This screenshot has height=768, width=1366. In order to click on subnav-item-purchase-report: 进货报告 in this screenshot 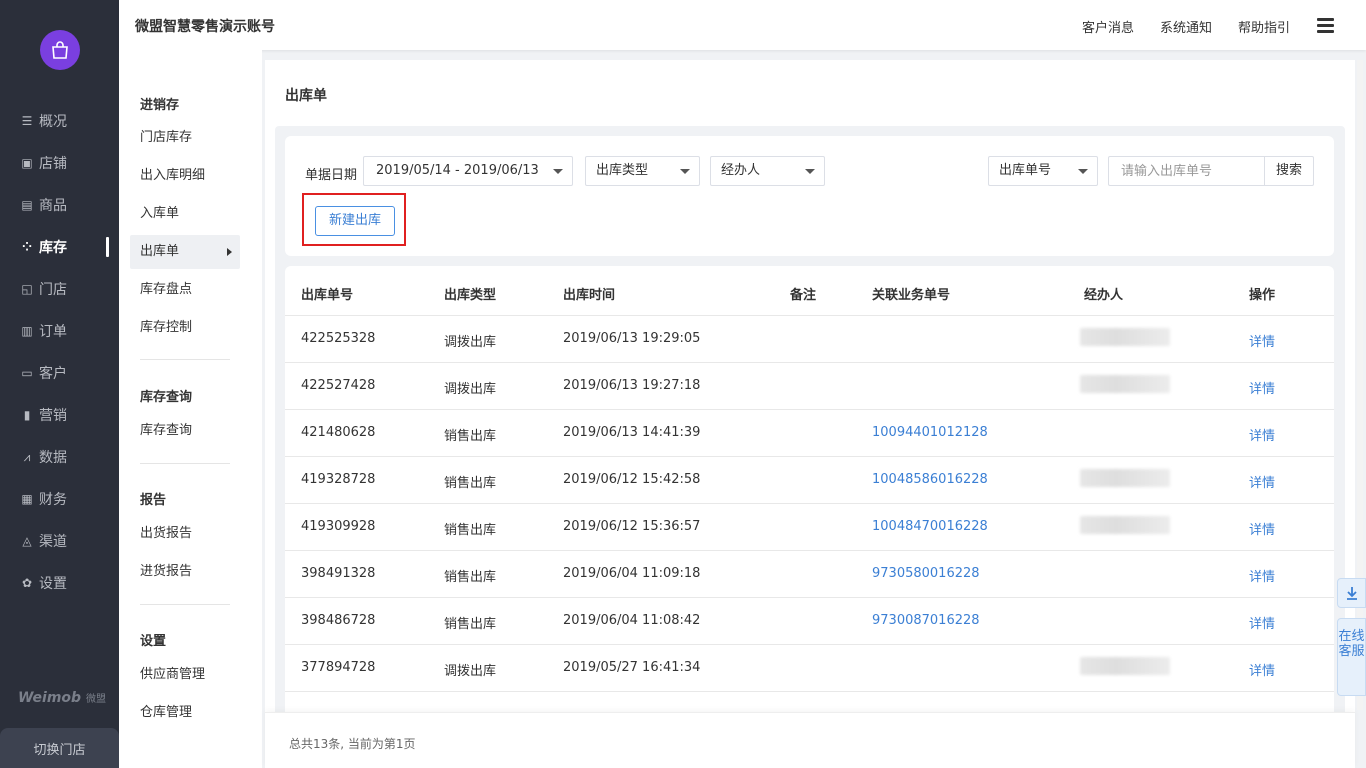, I will do `click(185, 572)`.